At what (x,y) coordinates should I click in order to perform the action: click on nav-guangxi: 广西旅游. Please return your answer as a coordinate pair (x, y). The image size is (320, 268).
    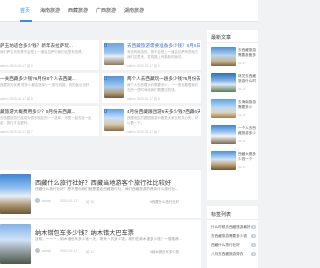
    Looking at the image, I should click on (106, 10).